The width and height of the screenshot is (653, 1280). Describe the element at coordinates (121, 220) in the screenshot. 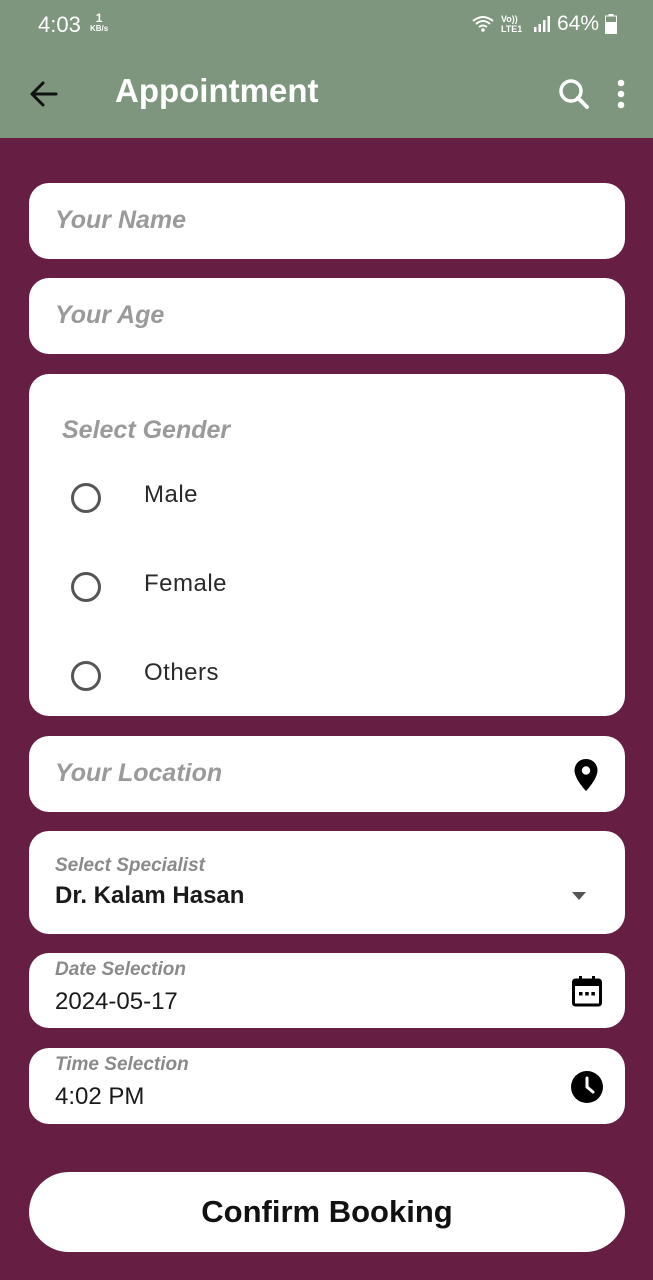

I see `name-placeholder: Your Name` at that location.